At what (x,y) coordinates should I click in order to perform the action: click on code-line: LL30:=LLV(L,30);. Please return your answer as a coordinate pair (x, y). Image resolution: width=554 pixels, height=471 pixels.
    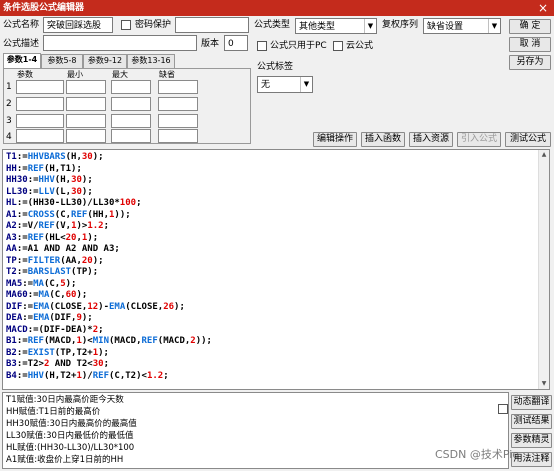
    Looking at the image, I should click on (49, 191).